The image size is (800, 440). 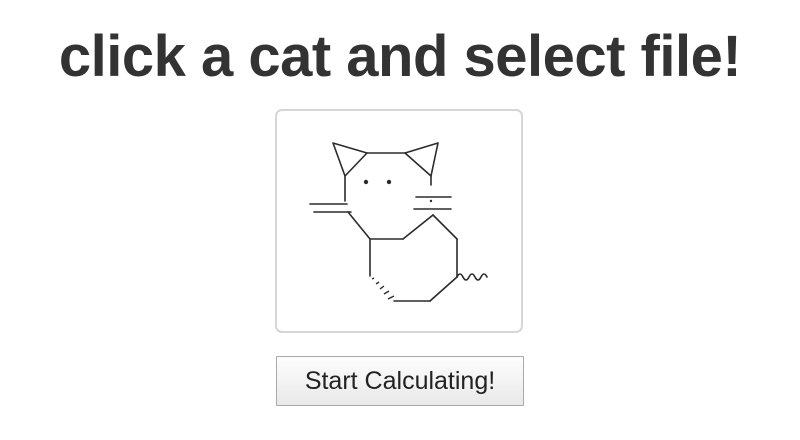 I want to click on start-calculating-button: Start Calculating!, so click(x=400, y=381).